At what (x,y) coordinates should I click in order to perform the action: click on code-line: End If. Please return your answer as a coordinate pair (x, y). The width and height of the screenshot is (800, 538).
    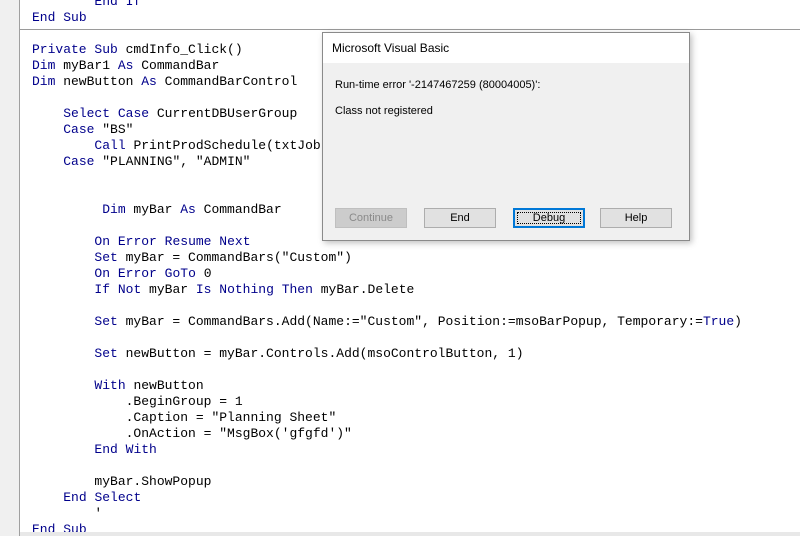
    Looking at the image, I should click on (86, 5).